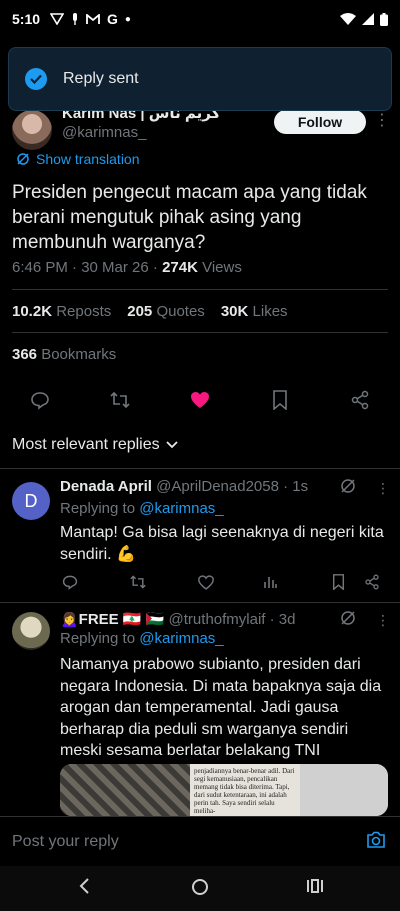 The height and width of the screenshot is (911, 400). I want to click on reply-avatar, so click(31, 631).